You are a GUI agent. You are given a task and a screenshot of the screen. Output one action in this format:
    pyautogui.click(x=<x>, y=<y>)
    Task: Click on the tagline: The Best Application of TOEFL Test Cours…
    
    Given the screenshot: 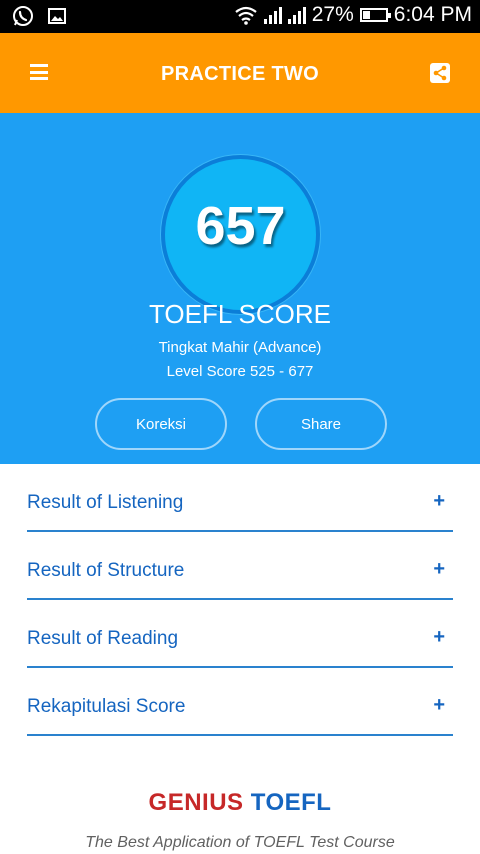 What is the action you would take?
    pyautogui.click(x=240, y=842)
    